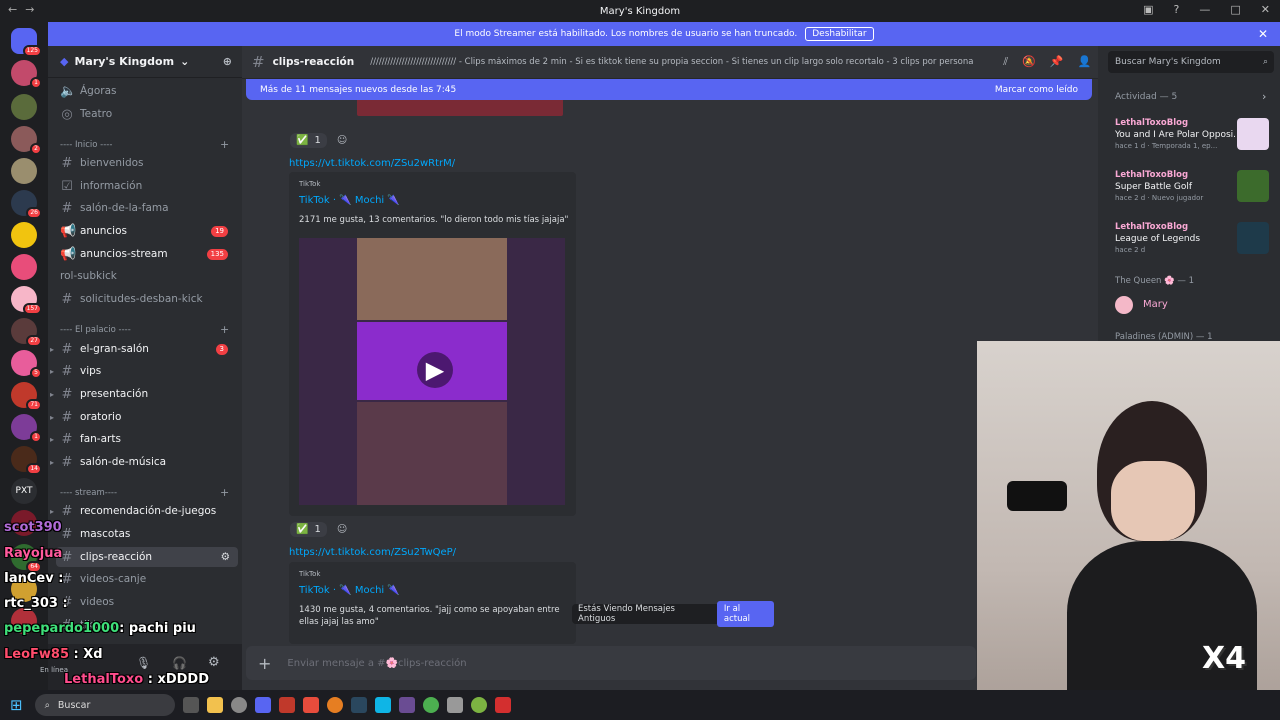  What do you see at coordinates (26, 300) in the screenshot?
I see `server-icon: 157` at bounding box center [26, 300].